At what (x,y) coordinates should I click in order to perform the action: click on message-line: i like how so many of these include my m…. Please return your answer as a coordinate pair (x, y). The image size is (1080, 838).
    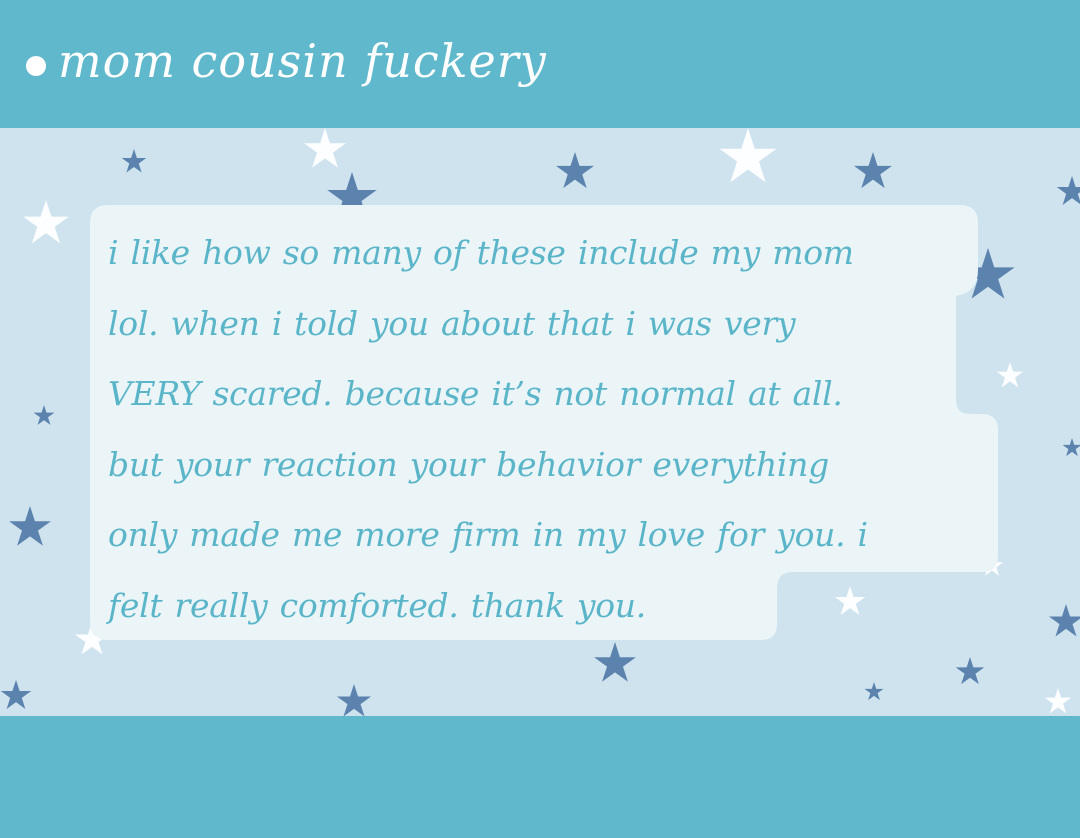
    Looking at the image, I should click on (481, 252).